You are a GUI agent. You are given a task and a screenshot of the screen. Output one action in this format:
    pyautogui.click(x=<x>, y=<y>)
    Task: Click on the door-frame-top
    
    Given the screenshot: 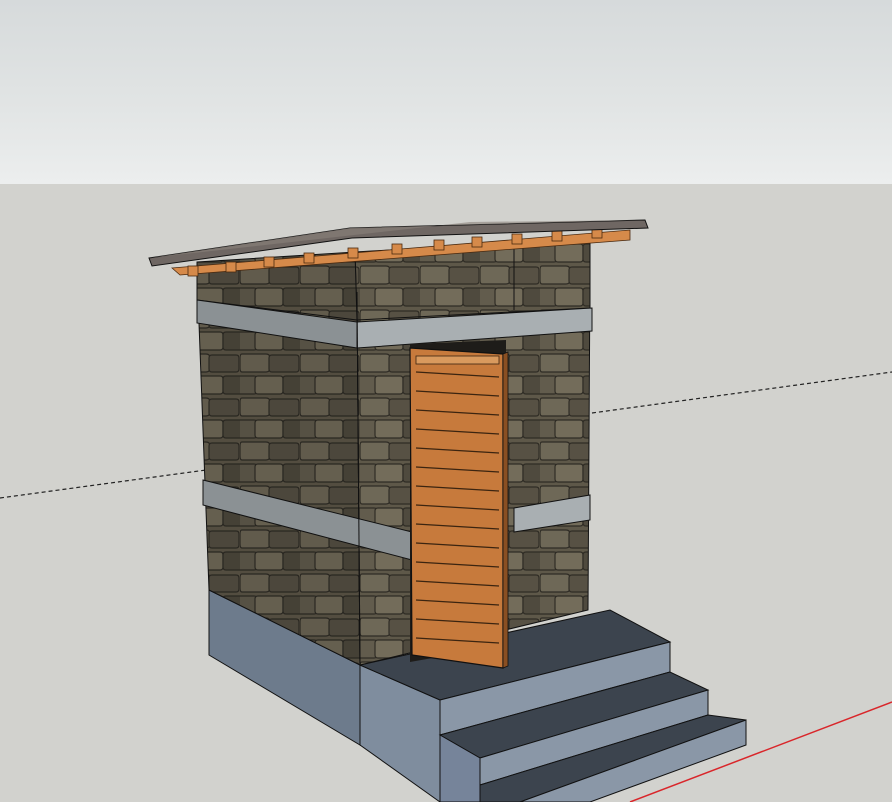 What is the action you would take?
    pyautogui.click(x=457, y=360)
    